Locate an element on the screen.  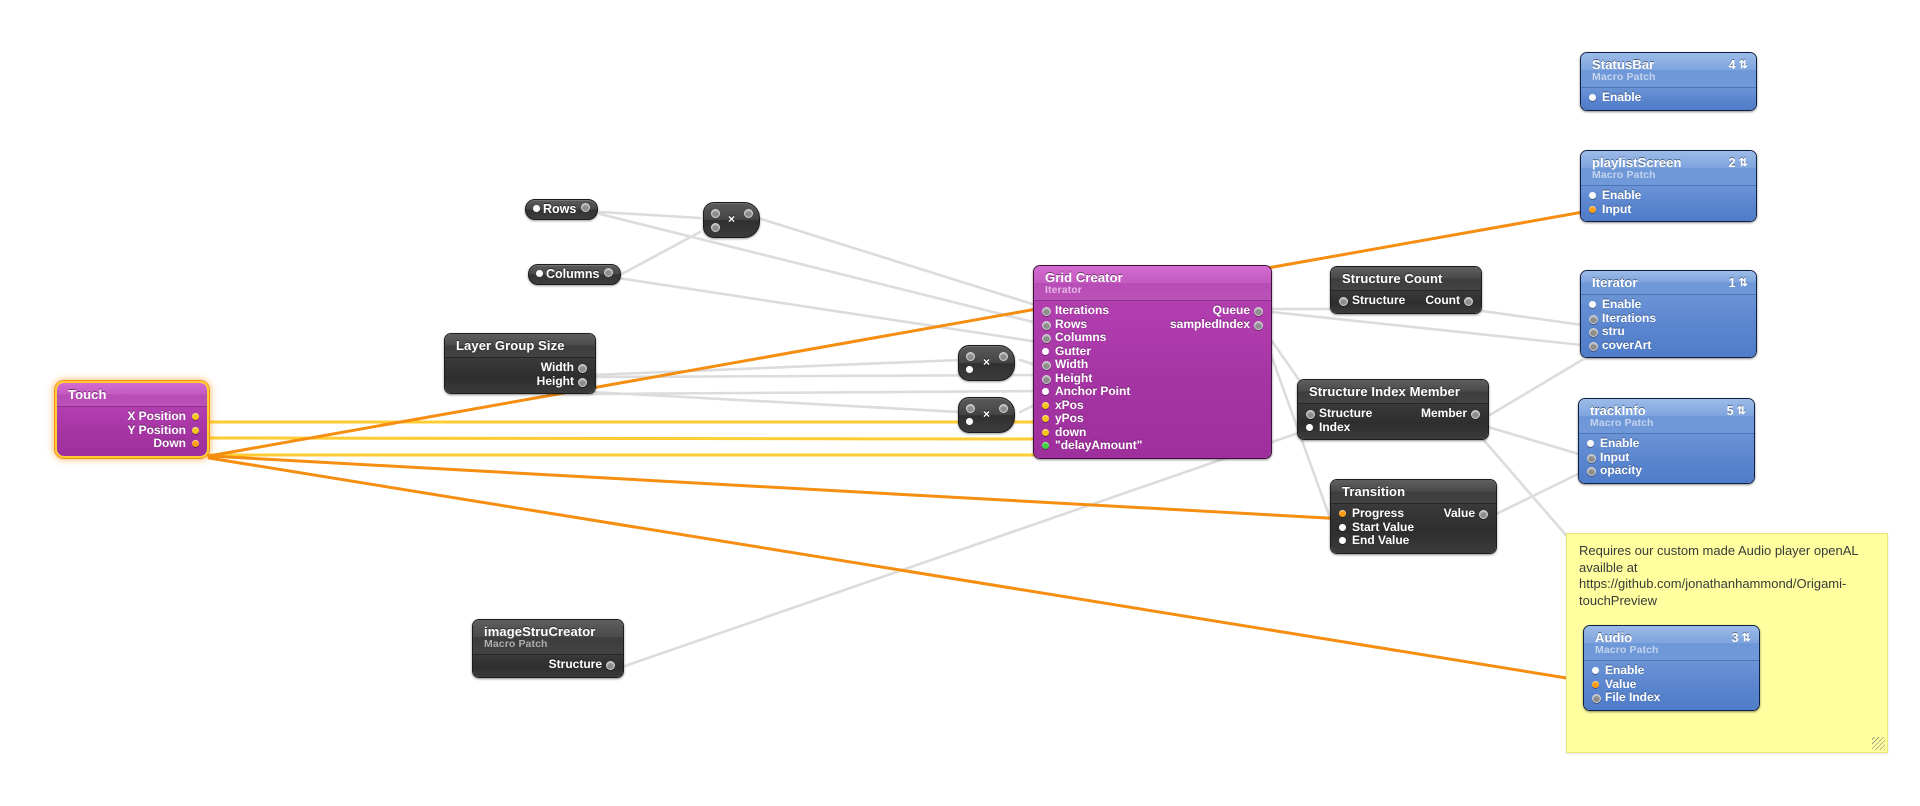
sc-count-port is located at coordinates (1468, 301).